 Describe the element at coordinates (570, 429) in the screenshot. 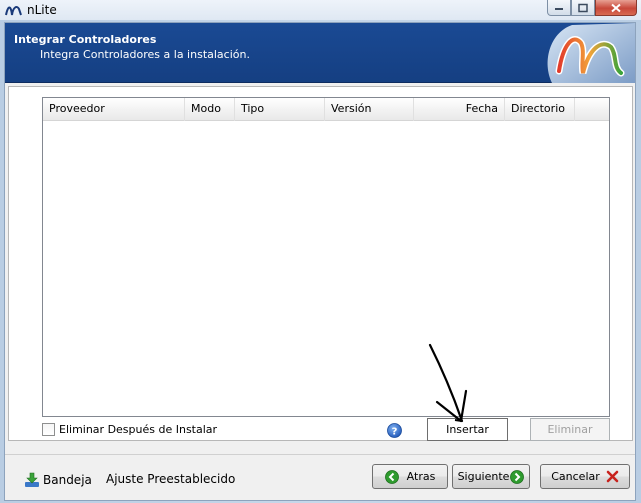

I see `delete-button: Eliminar` at that location.